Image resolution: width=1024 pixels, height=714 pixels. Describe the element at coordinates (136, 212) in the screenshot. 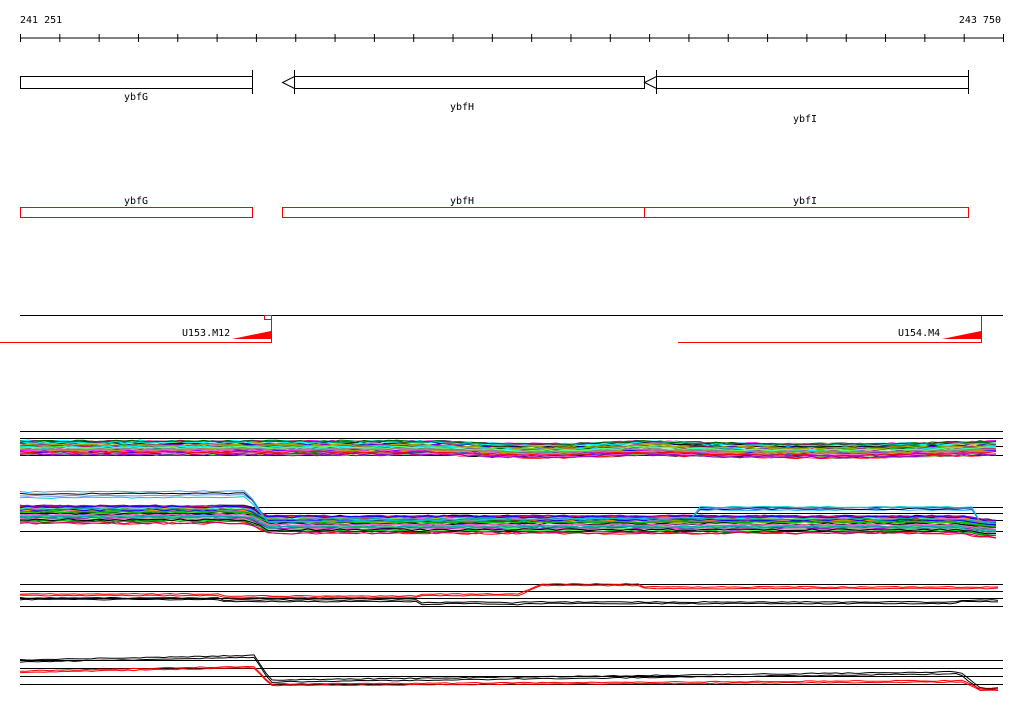

I see `annotation-ybfG-box` at that location.